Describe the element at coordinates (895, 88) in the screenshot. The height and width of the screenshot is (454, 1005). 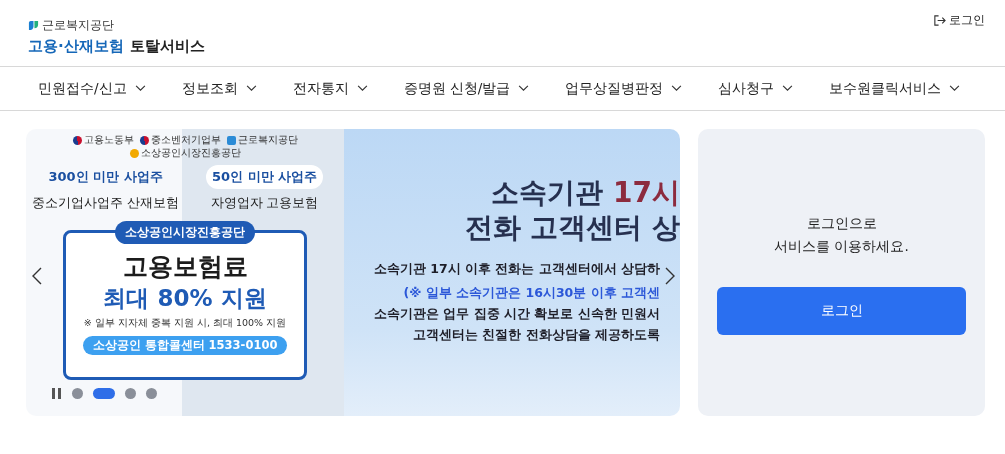
I see `nav-menu-item: 보수원클릭서비스` at that location.